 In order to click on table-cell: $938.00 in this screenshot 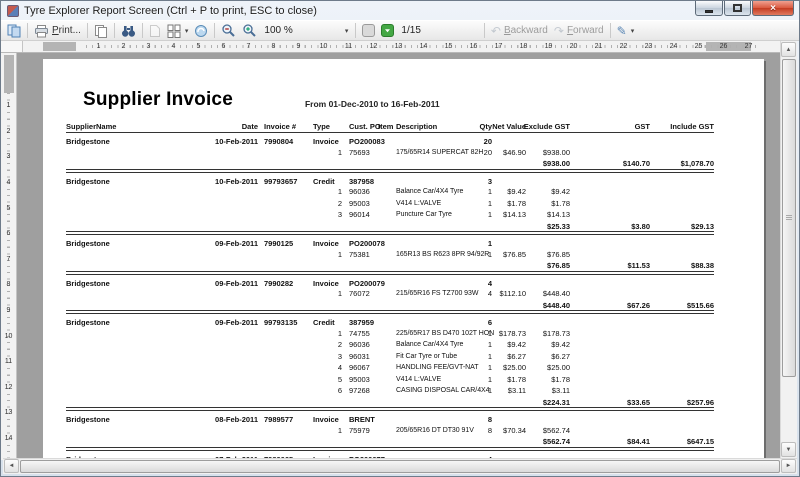, I will do `click(556, 163)`.